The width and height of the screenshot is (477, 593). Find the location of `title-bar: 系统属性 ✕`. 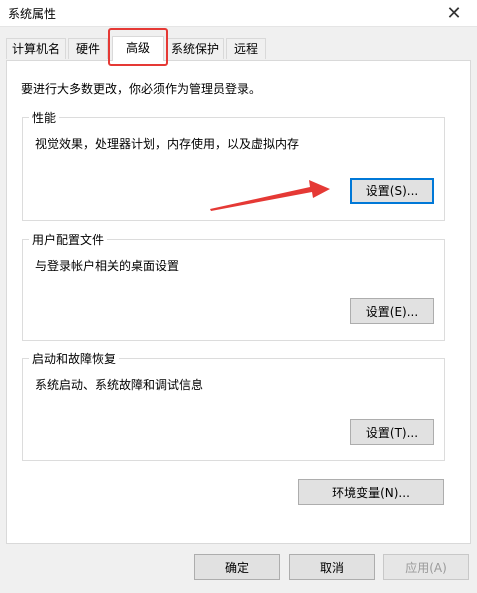

title-bar: 系统属性 ✕ is located at coordinates (238, 13).